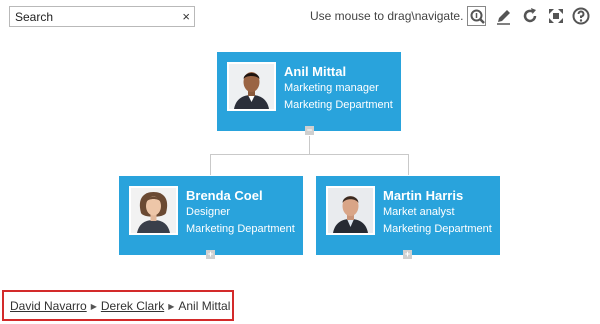 Image resolution: width=600 pixels, height=324 pixels. Describe the element at coordinates (423, 195) in the screenshot. I see `node-name: Martin Harris` at that location.